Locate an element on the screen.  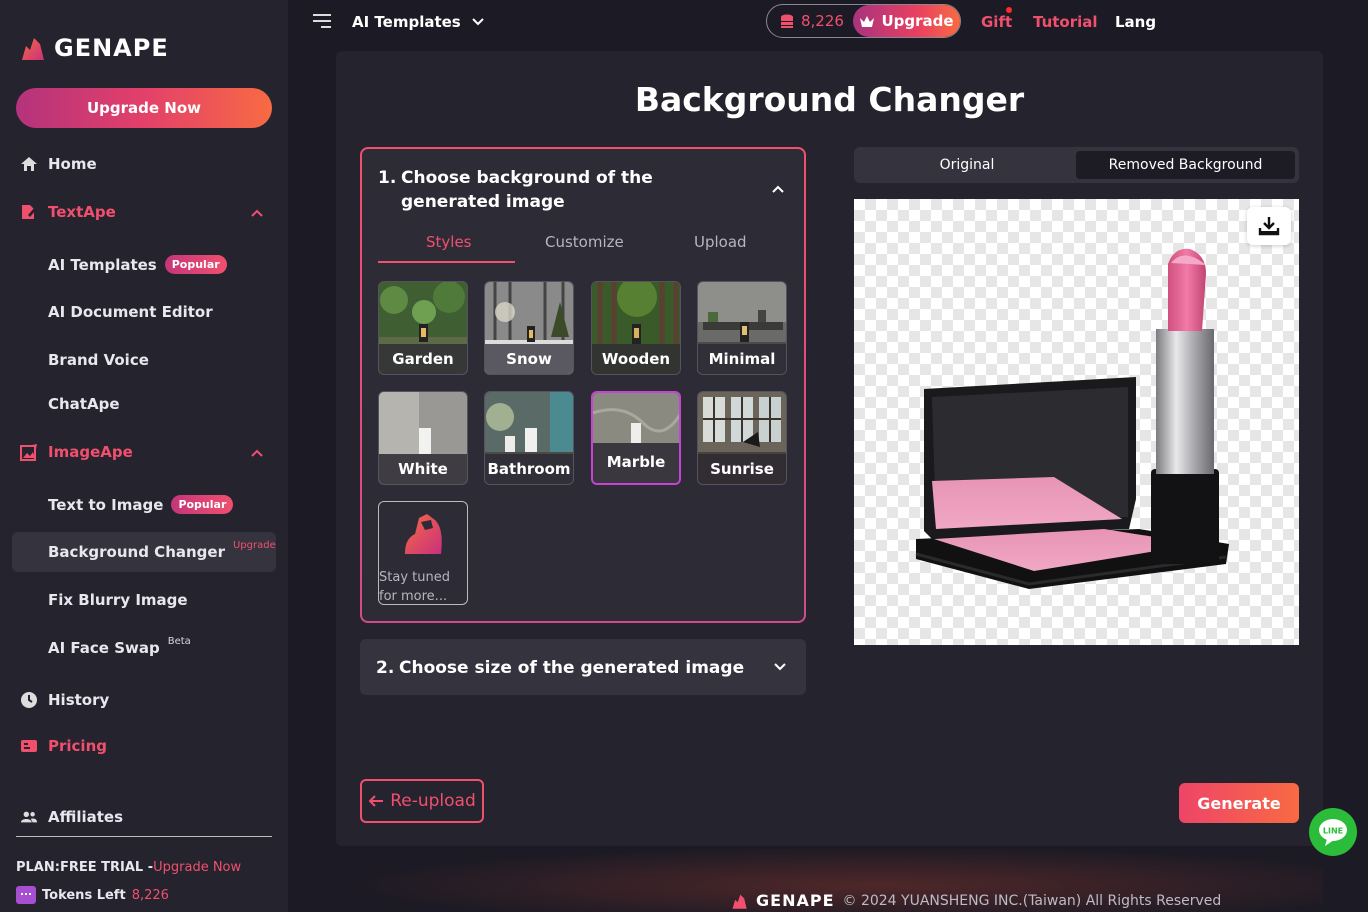
nav-home-label: Home is located at coordinates (72, 164).